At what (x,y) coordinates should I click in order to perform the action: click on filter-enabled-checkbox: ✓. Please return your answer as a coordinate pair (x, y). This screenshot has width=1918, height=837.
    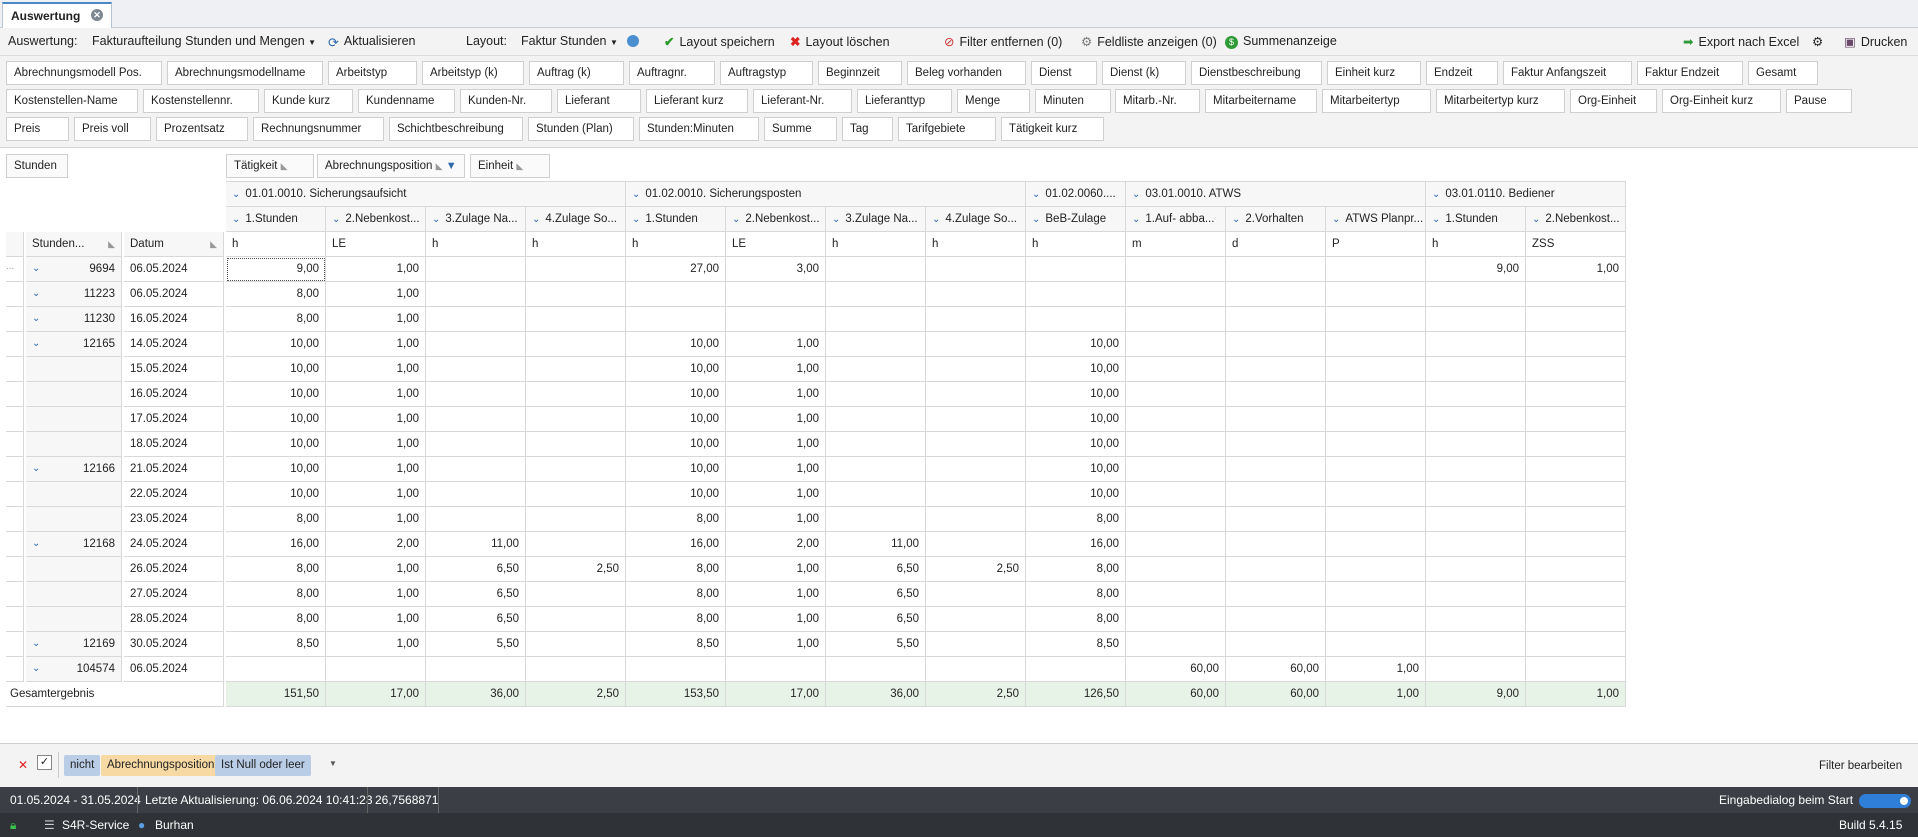
    Looking at the image, I should click on (44, 762).